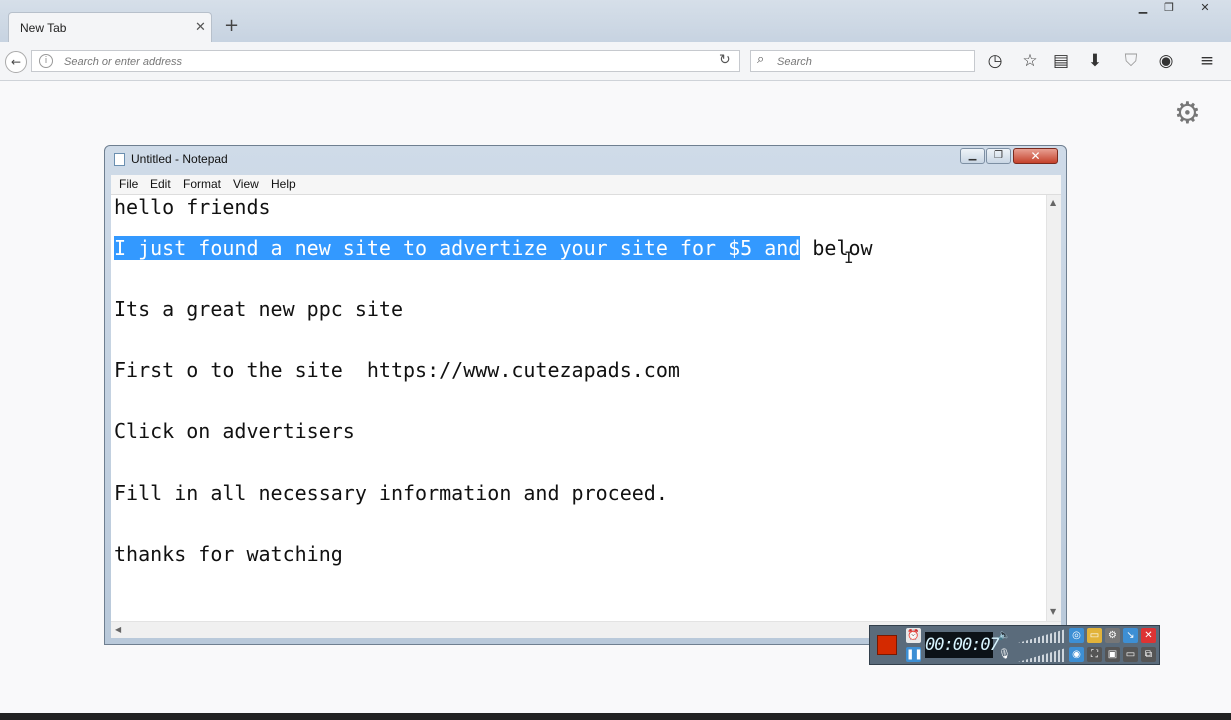  Describe the element at coordinates (192, 207) in the screenshot. I see `text-line: hello friends` at that location.